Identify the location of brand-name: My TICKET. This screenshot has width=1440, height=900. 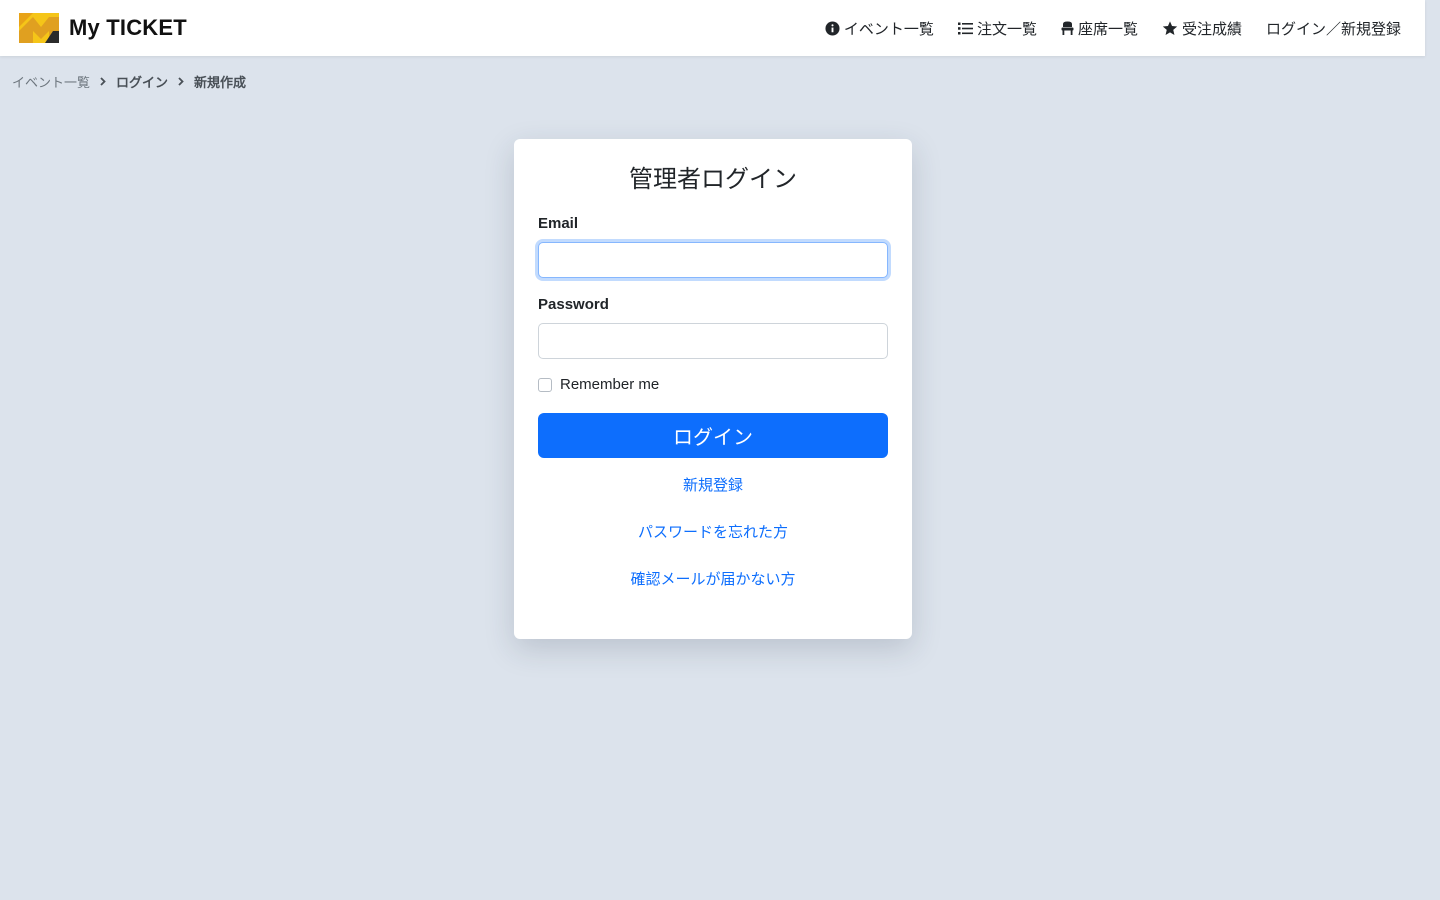
(128, 27).